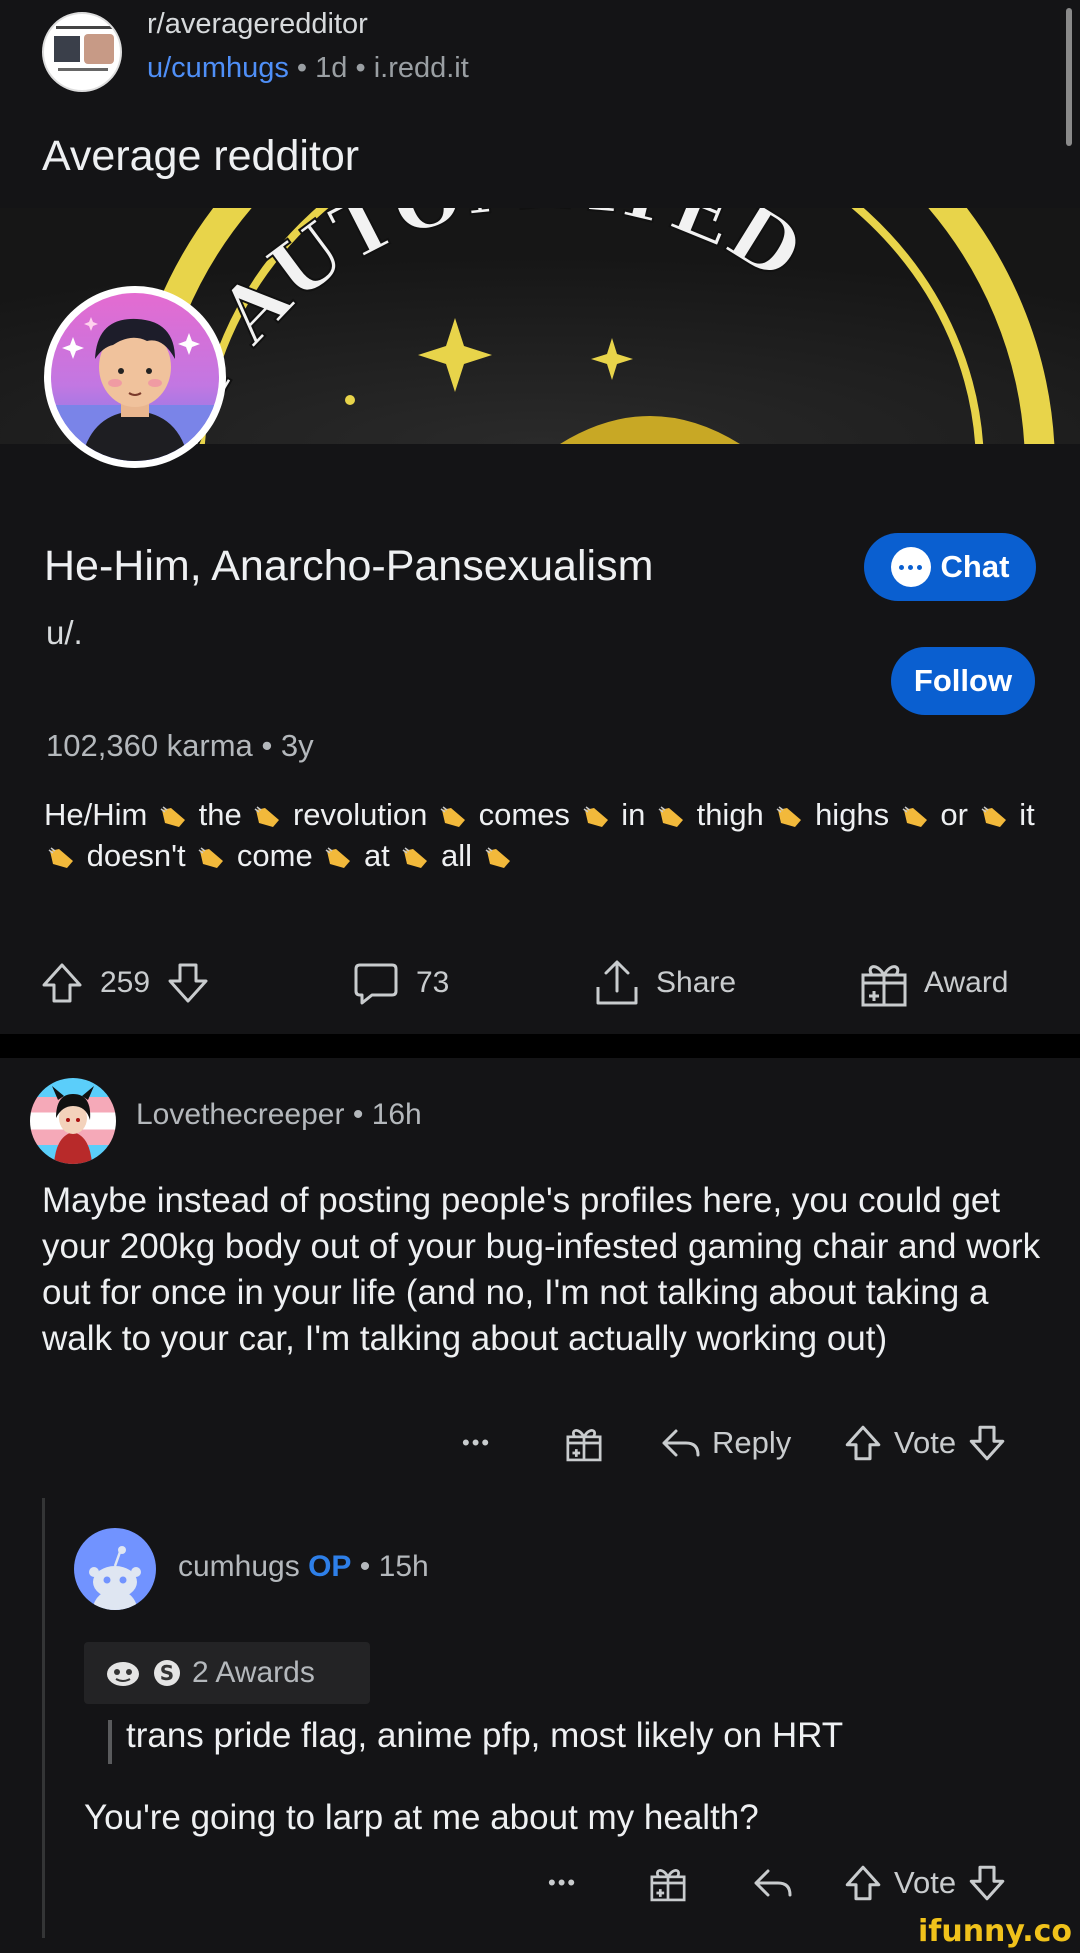 The image size is (1080, 1953). What do you see at coordinates (752, 1442) in the screenshot?
I see `reply-label: Reply` at bounding box center [752, 1442].